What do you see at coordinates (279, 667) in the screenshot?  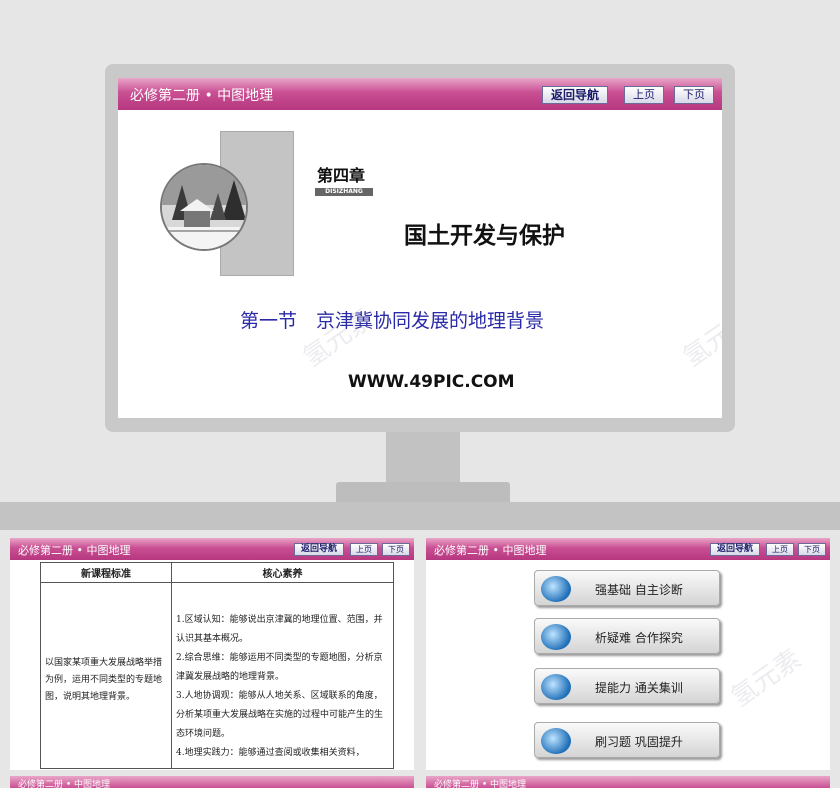 I see `literacy-item: 2.综合思维：能够运用不同类型的专题地图，分析京津冀发展战略的地理背景。` at bounding box center [279, 667].